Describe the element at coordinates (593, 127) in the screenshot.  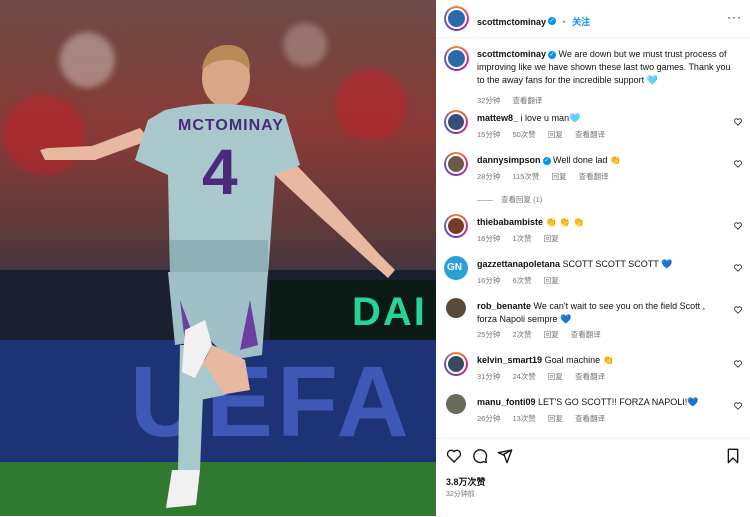
I see `comment-item: mattew8_ i love u man🩵 15分钟 50次赞 回复 查看翻译` at that location.